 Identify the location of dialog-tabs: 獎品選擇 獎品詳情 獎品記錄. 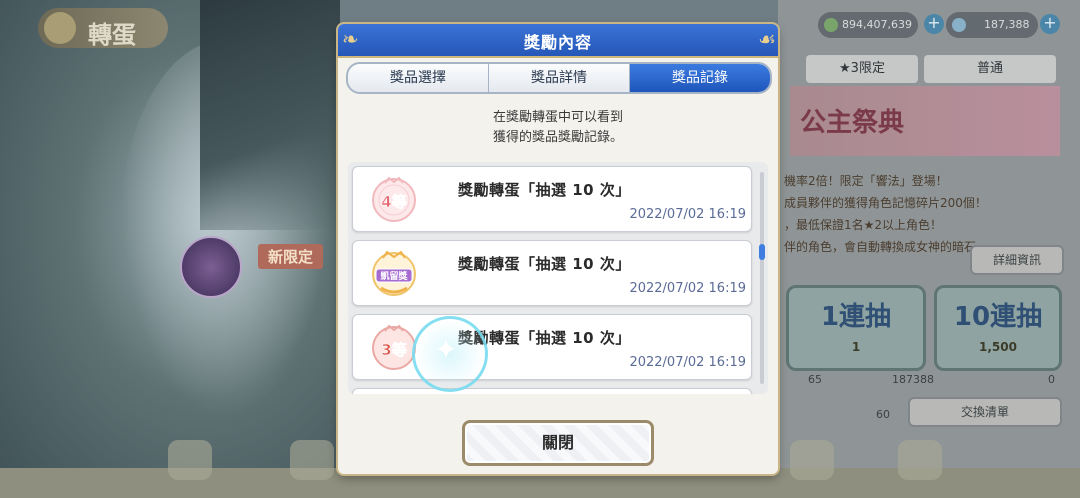
(559, 78).